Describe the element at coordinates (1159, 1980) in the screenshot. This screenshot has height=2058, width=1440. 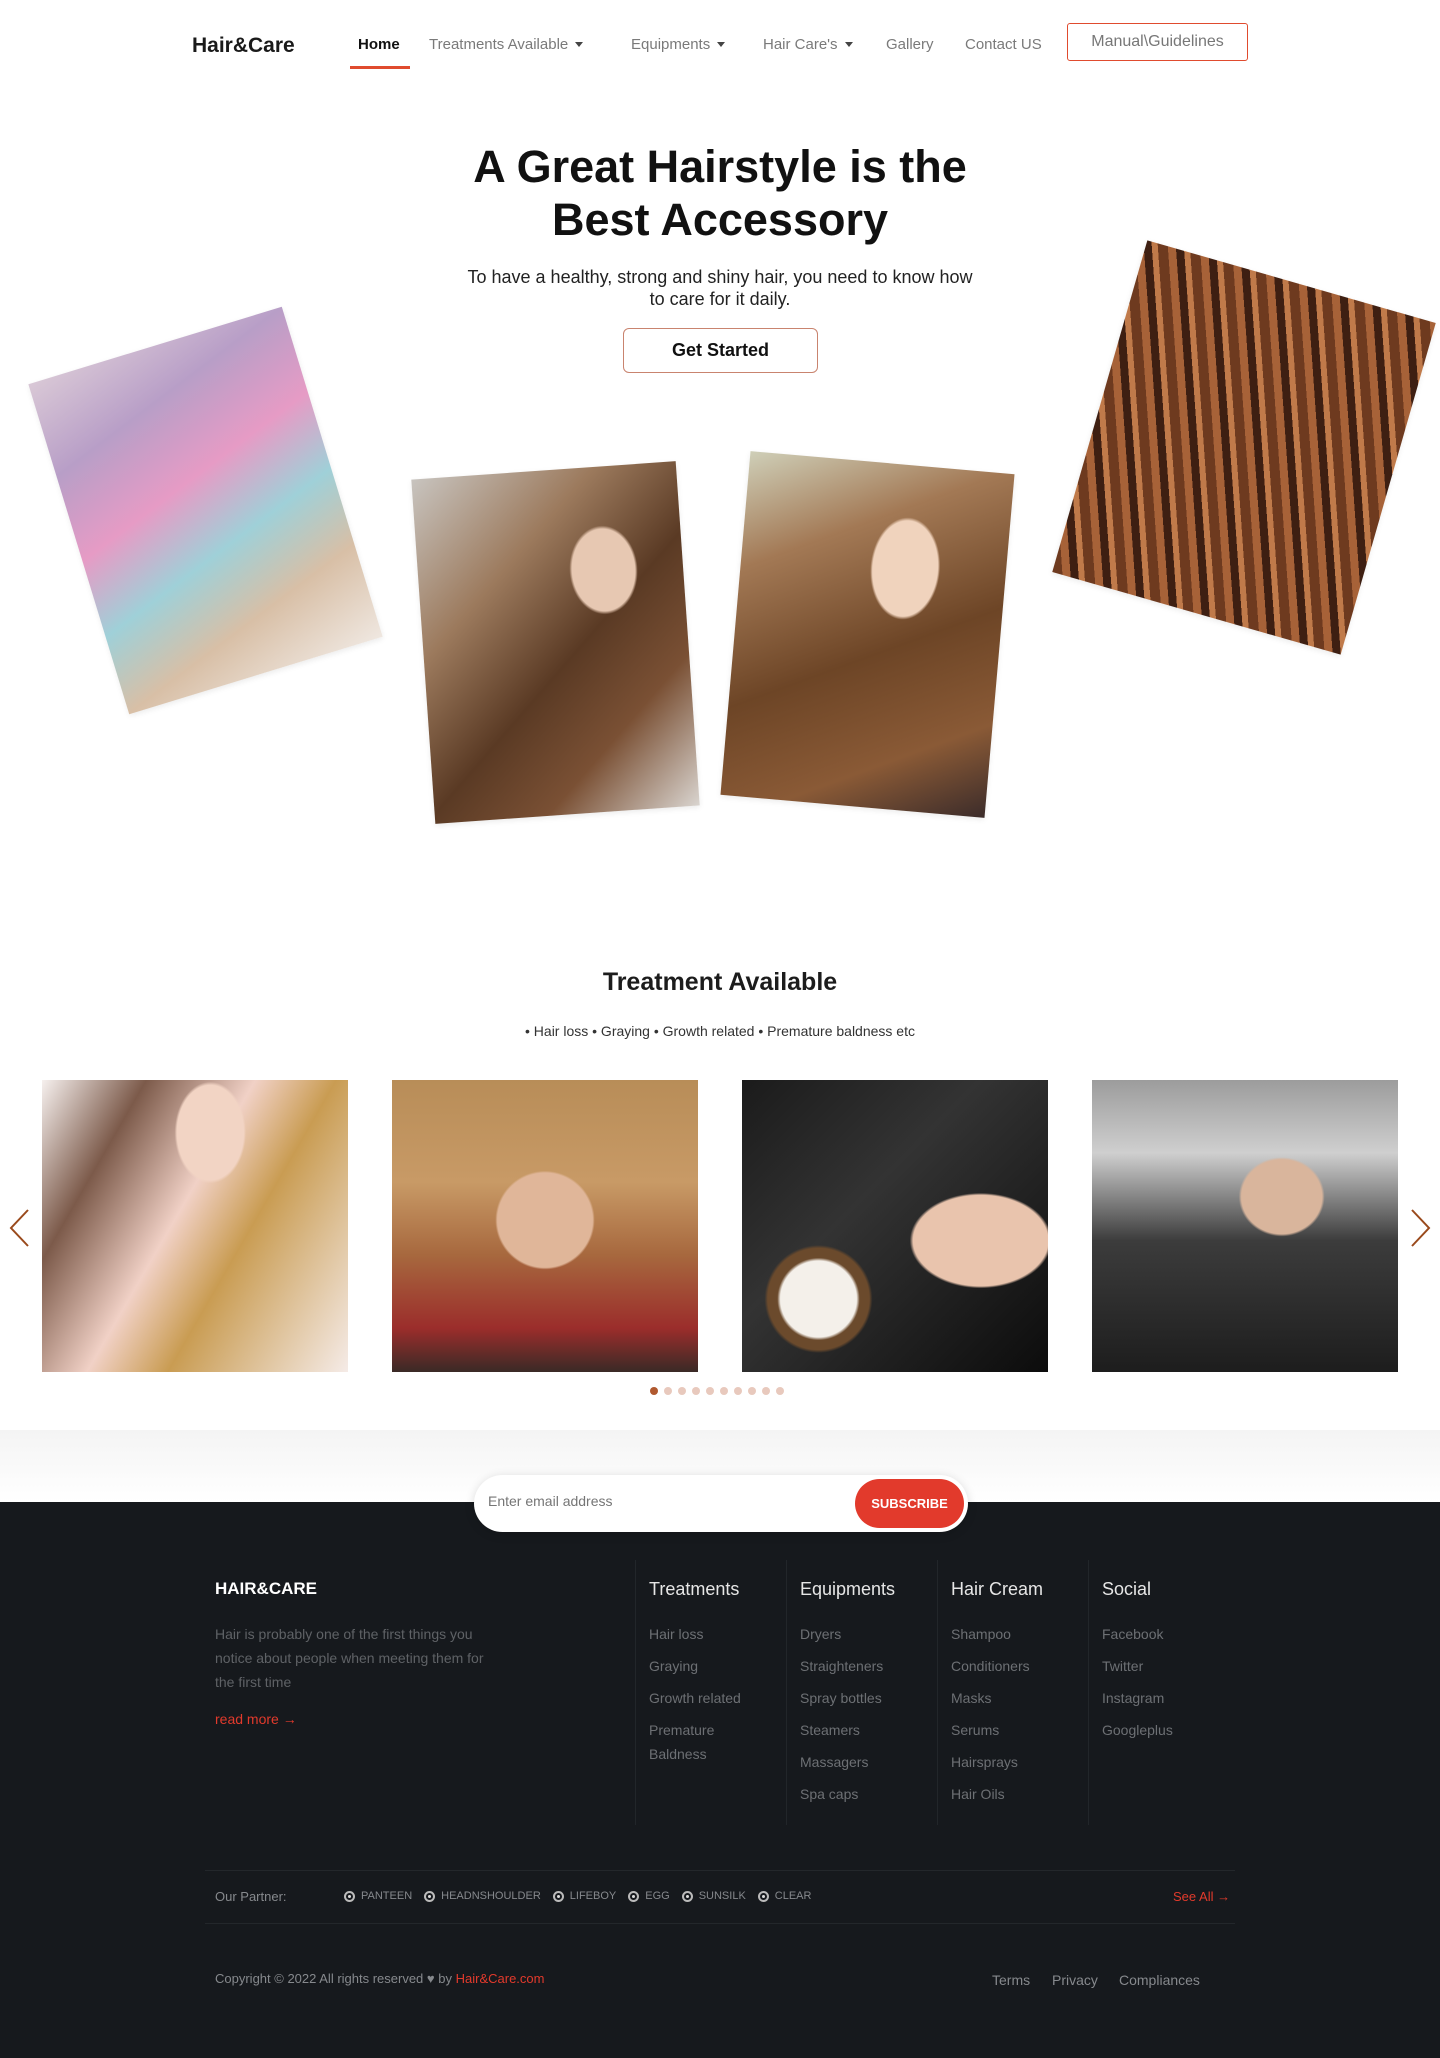
I see `compliances-link: Compliances` at that location.